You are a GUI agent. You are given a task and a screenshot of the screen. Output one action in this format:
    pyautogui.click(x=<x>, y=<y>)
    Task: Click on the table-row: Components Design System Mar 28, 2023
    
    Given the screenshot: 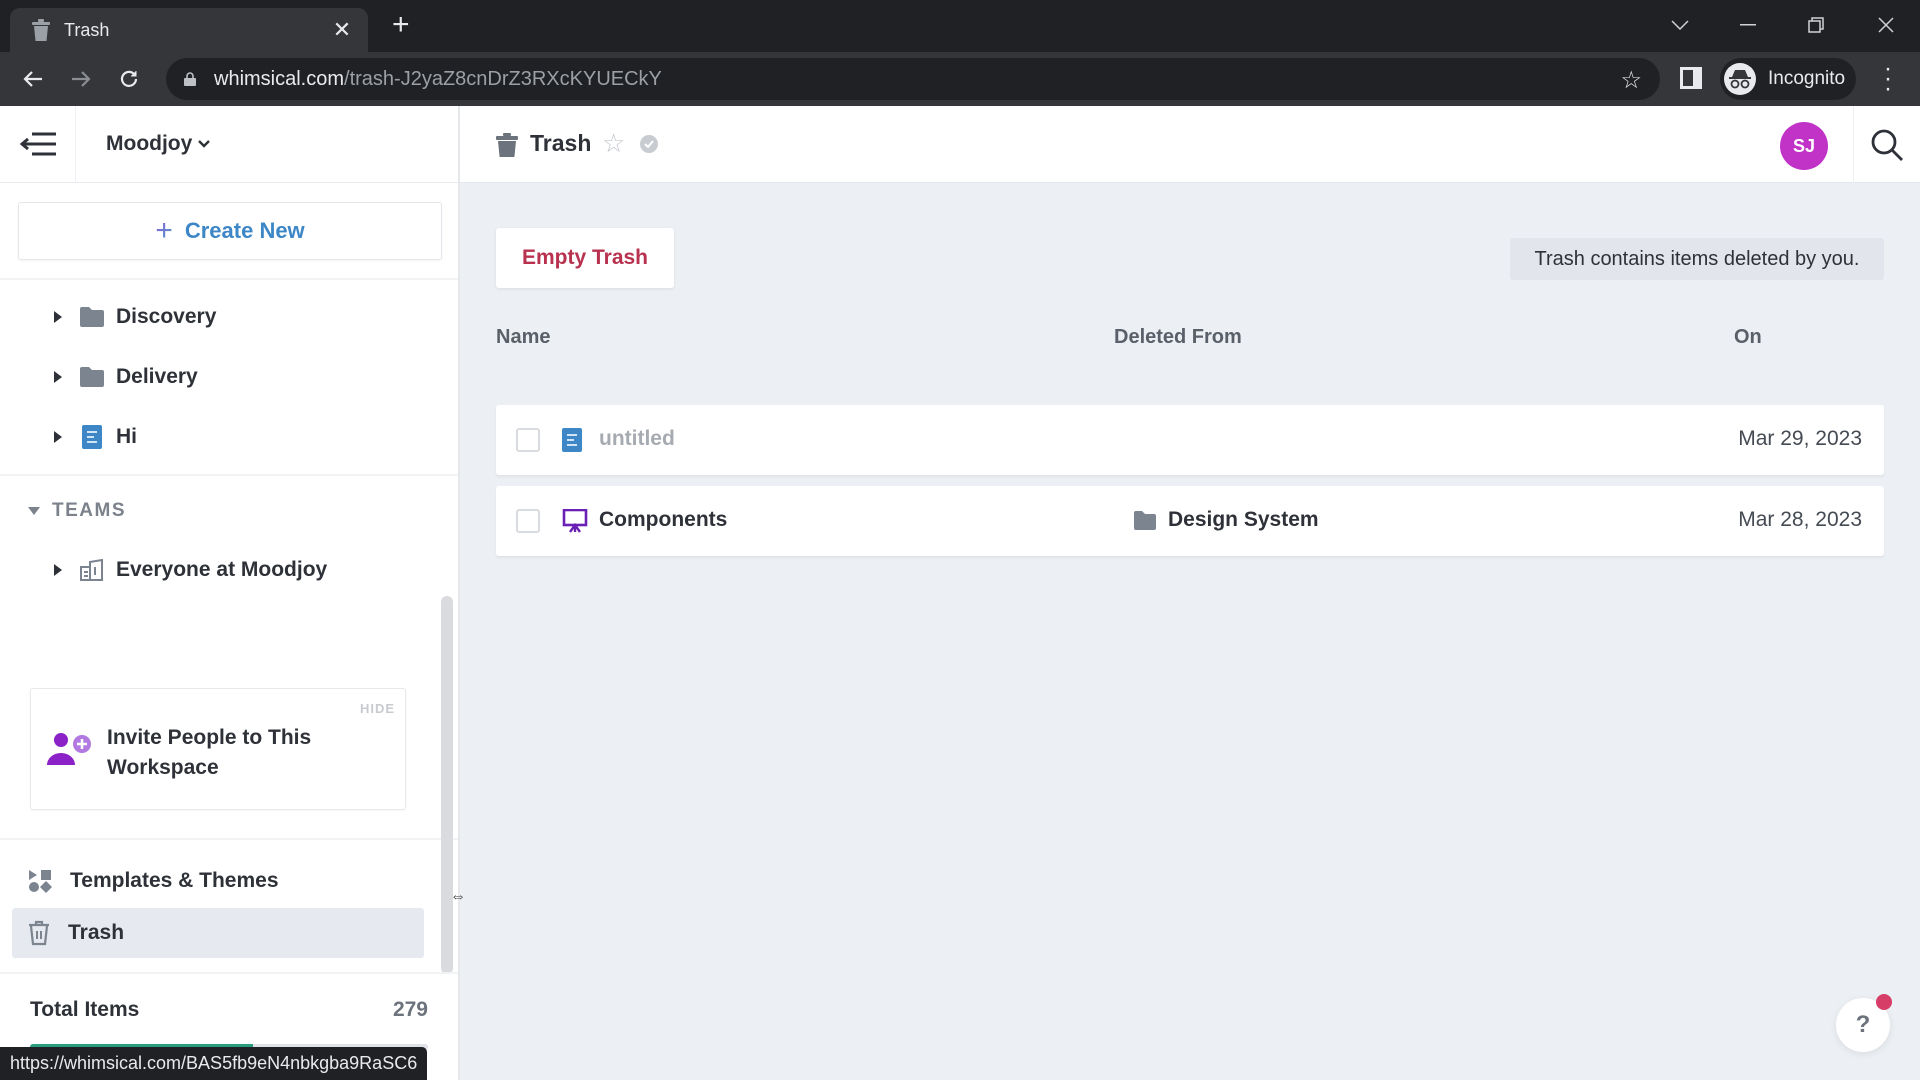 What is the action you would take?
    pyautogui.click(x=1190, y=521)
    